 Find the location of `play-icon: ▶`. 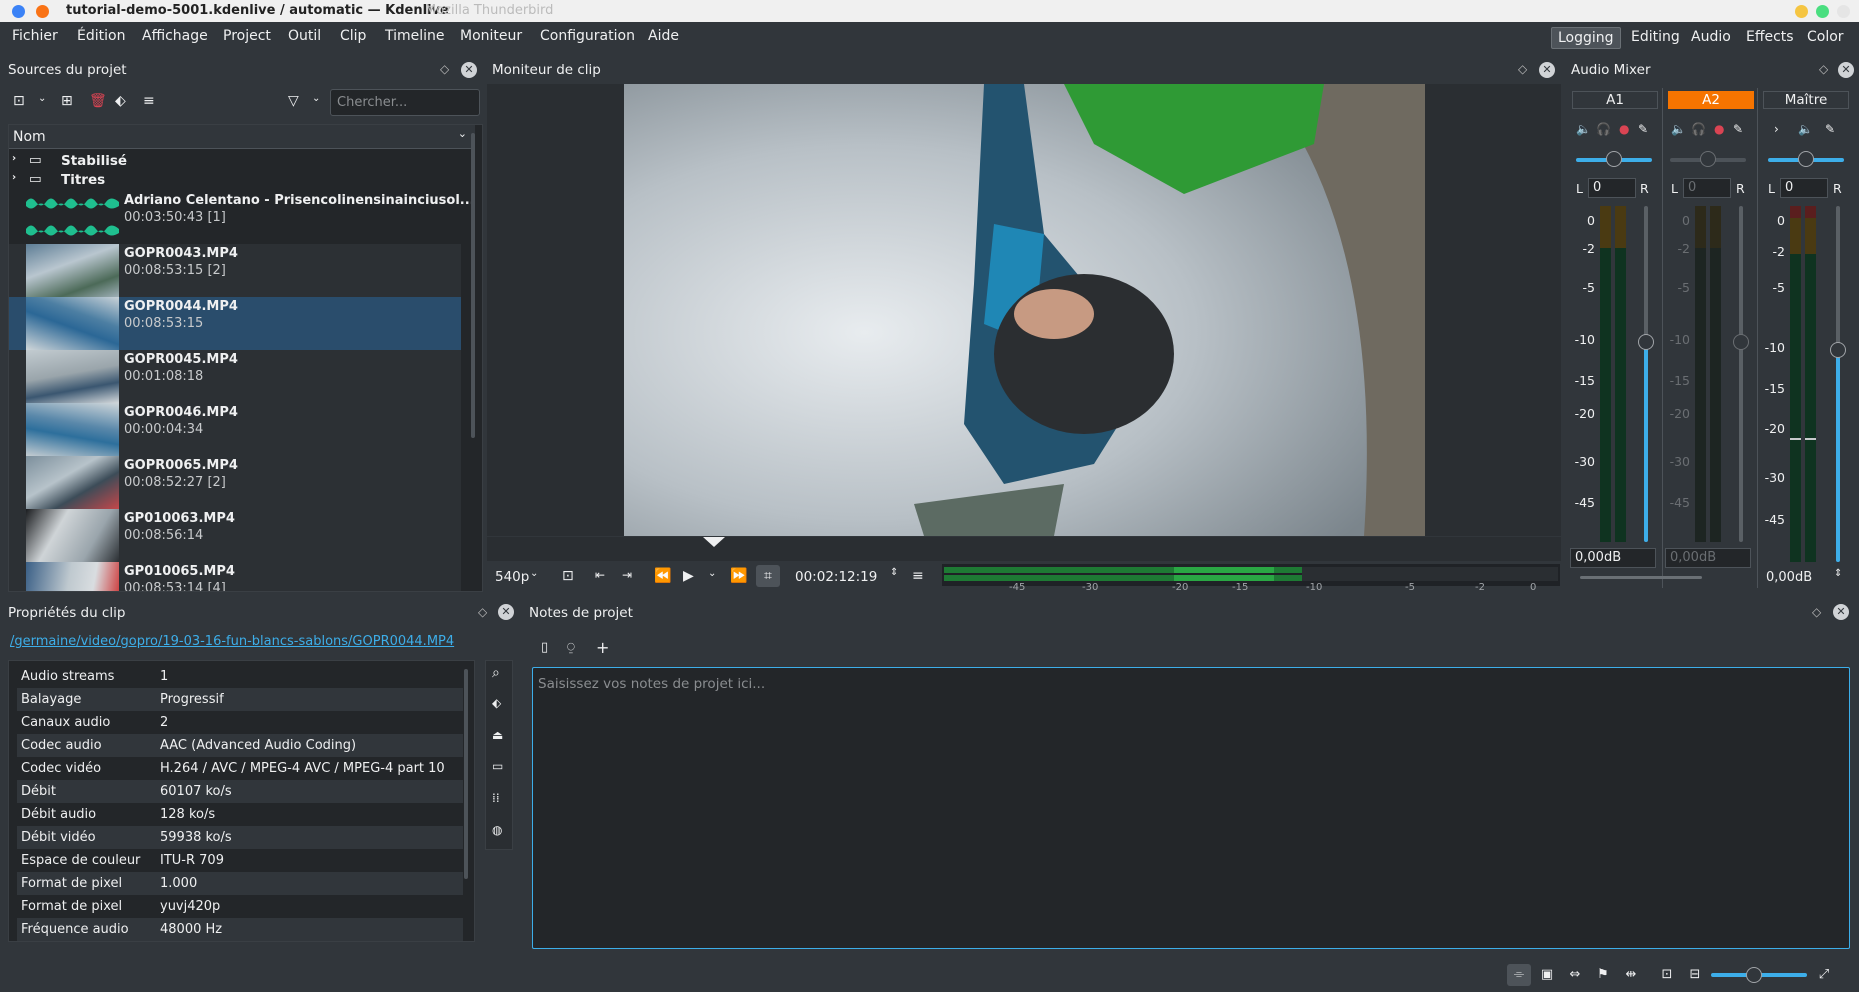

play-icon: ▶ is located at coordinates (688, 576).